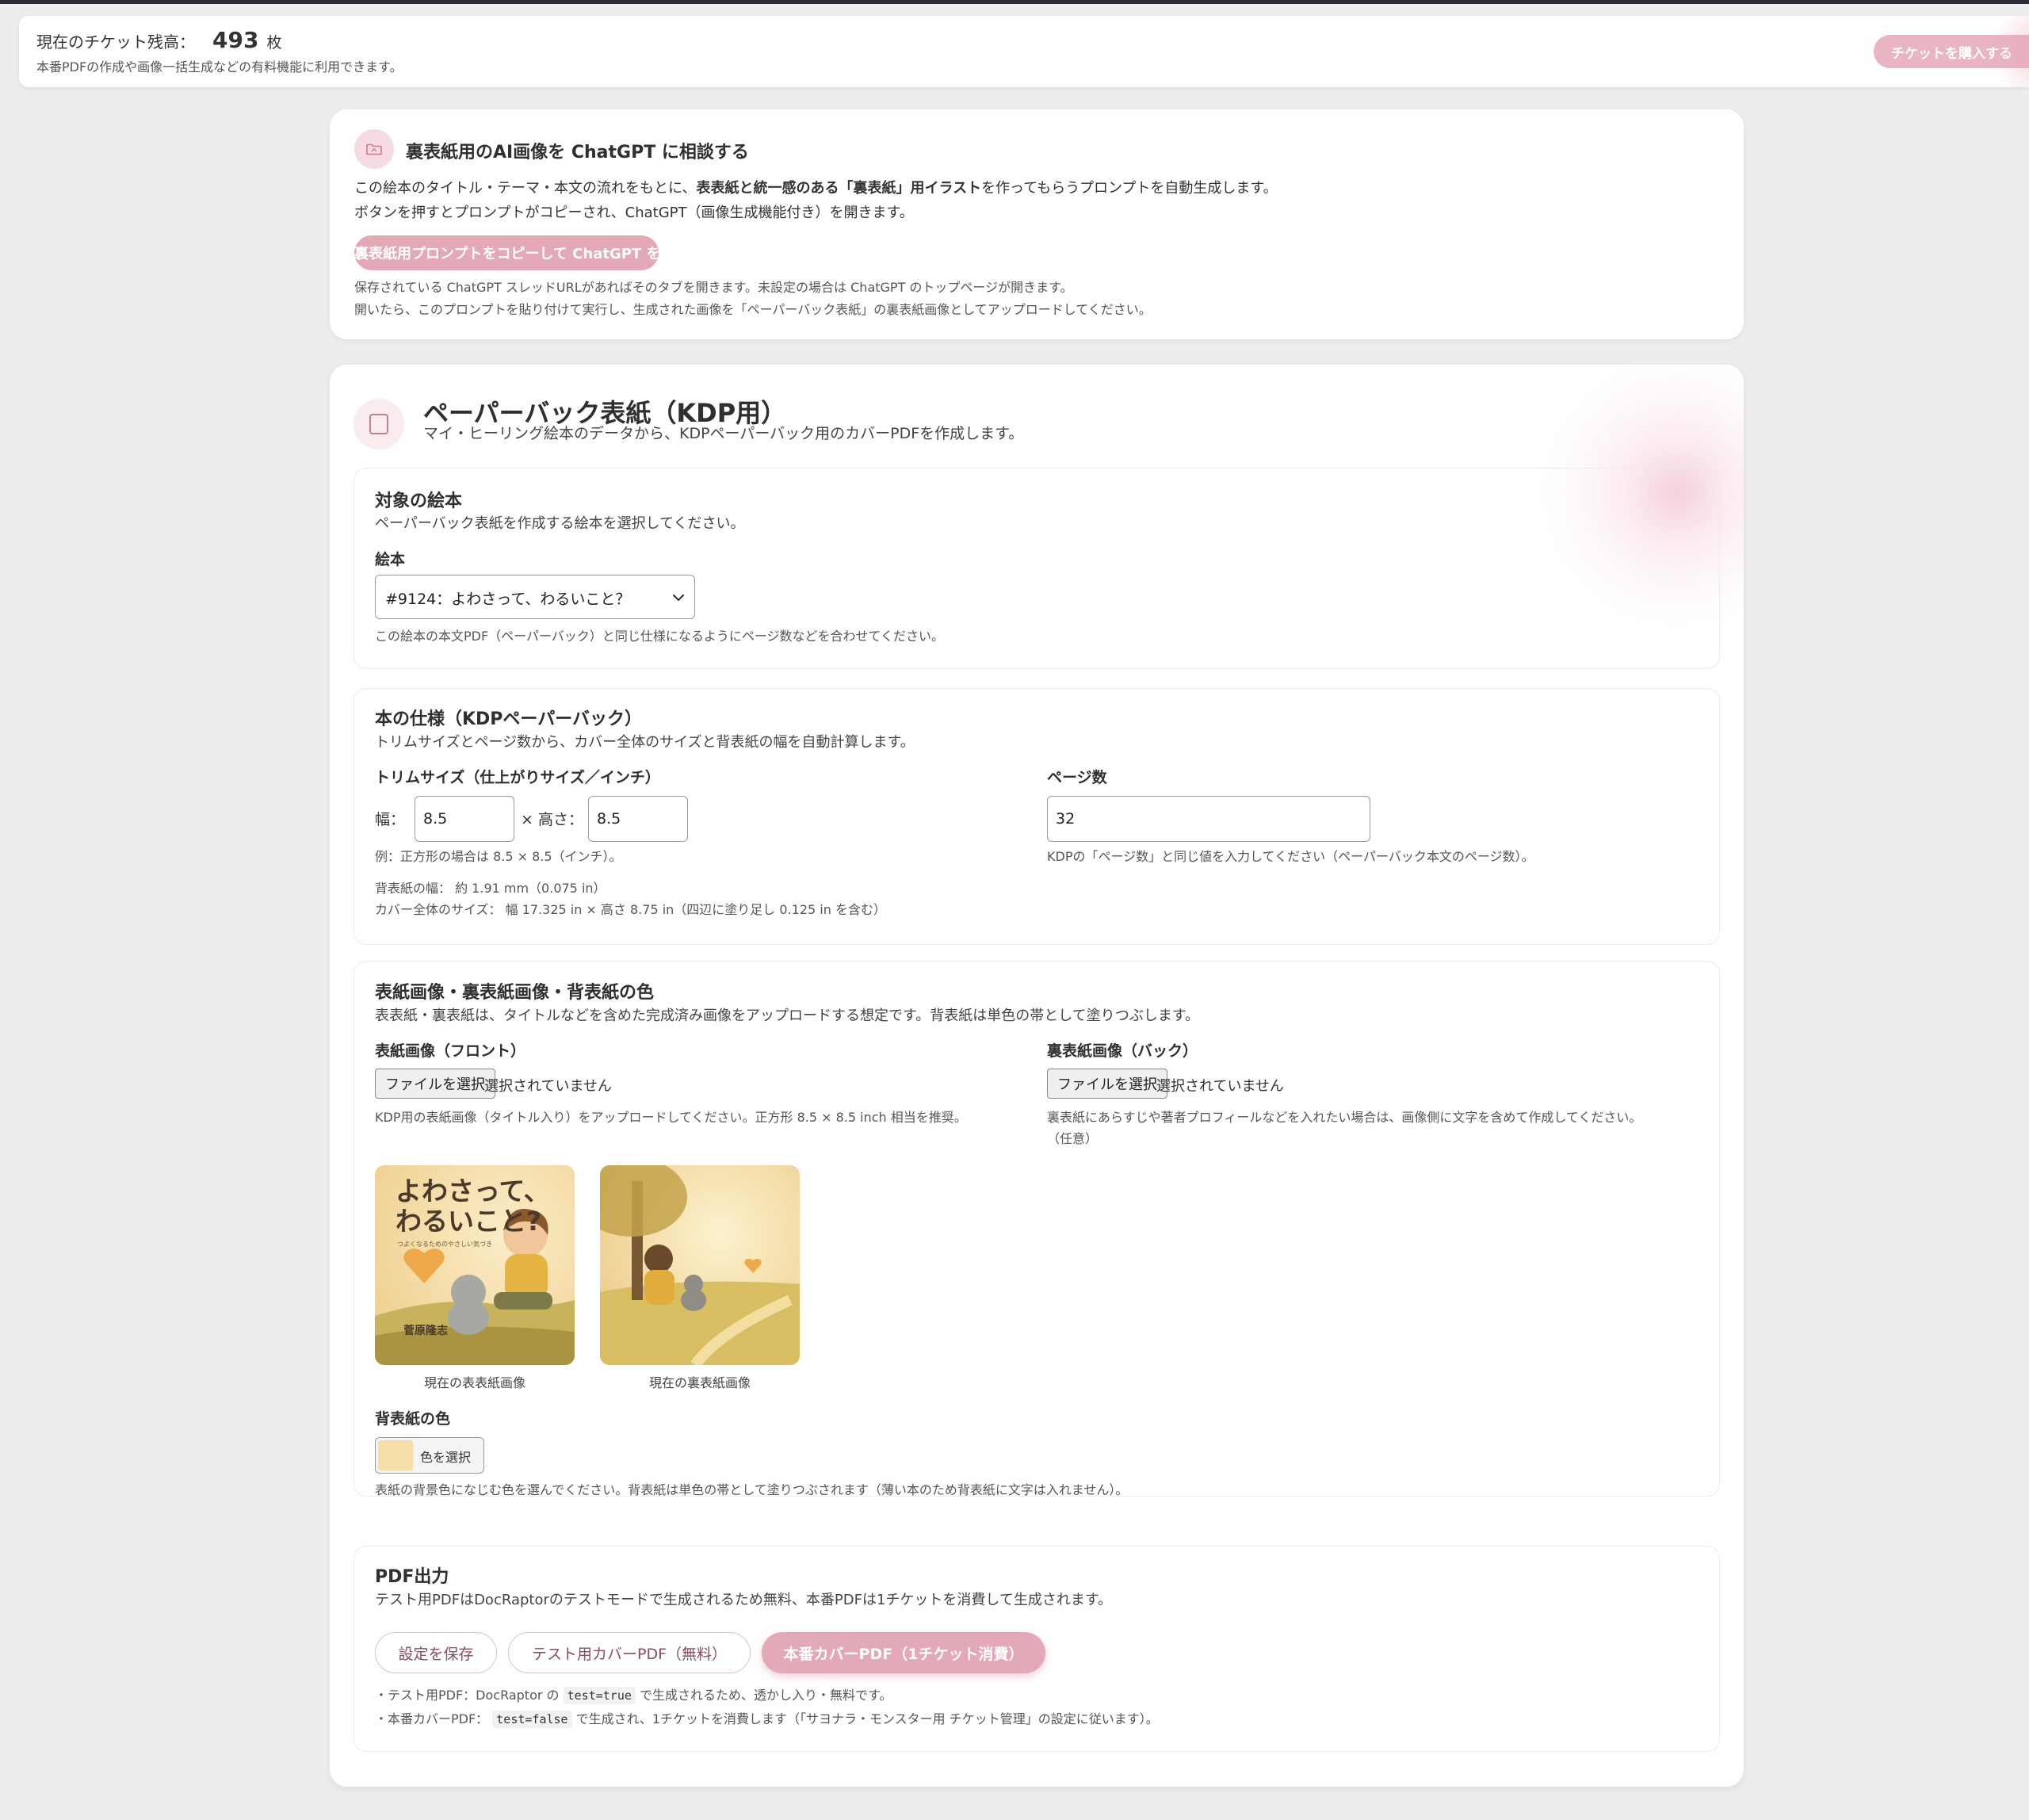  Describe the element at coordinates (903, 1652) in the screenshot. I see `production-pdf-button: 本番カバーPDF（1チケット消費）` at that location.